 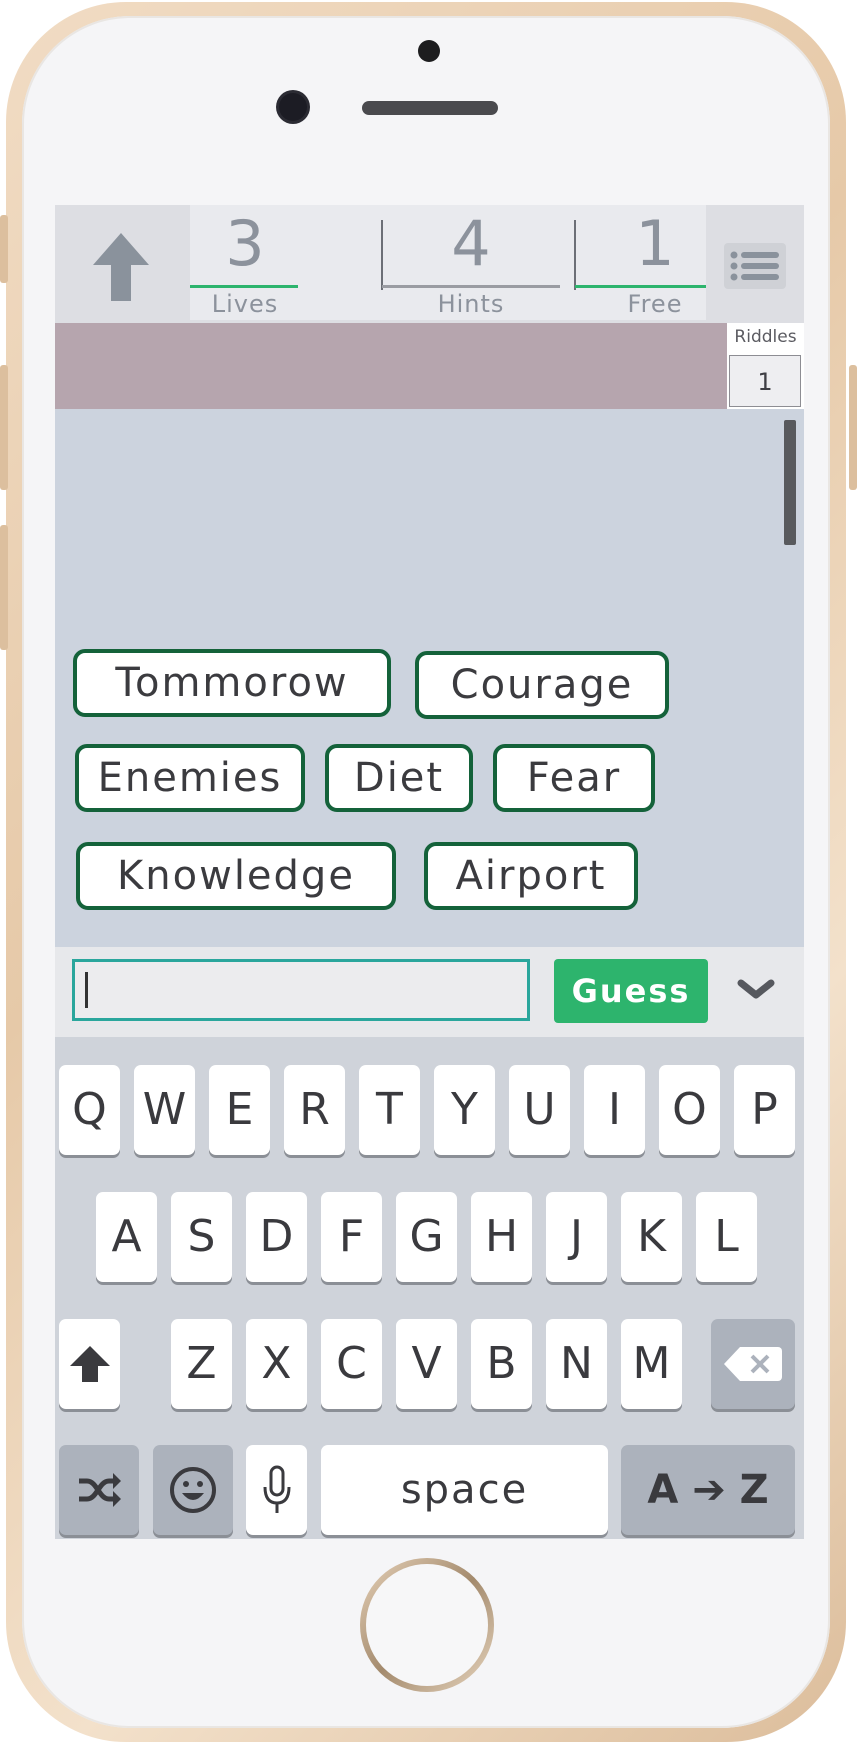 What do you see at coordinates (464, 1110) in the screenshot?
I see `key-y: Y` at bounding box center [464, 1110].